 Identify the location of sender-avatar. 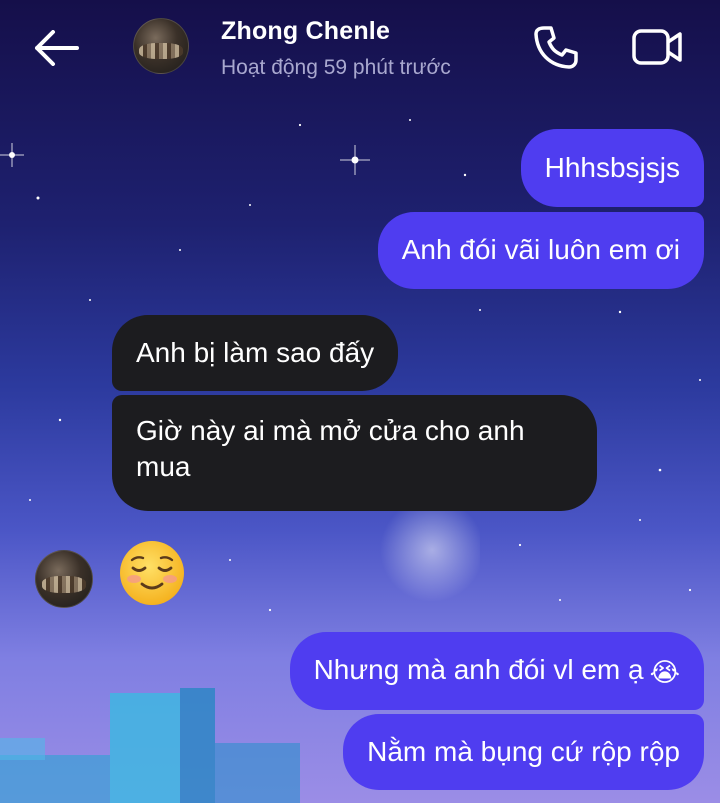
(64, 579).